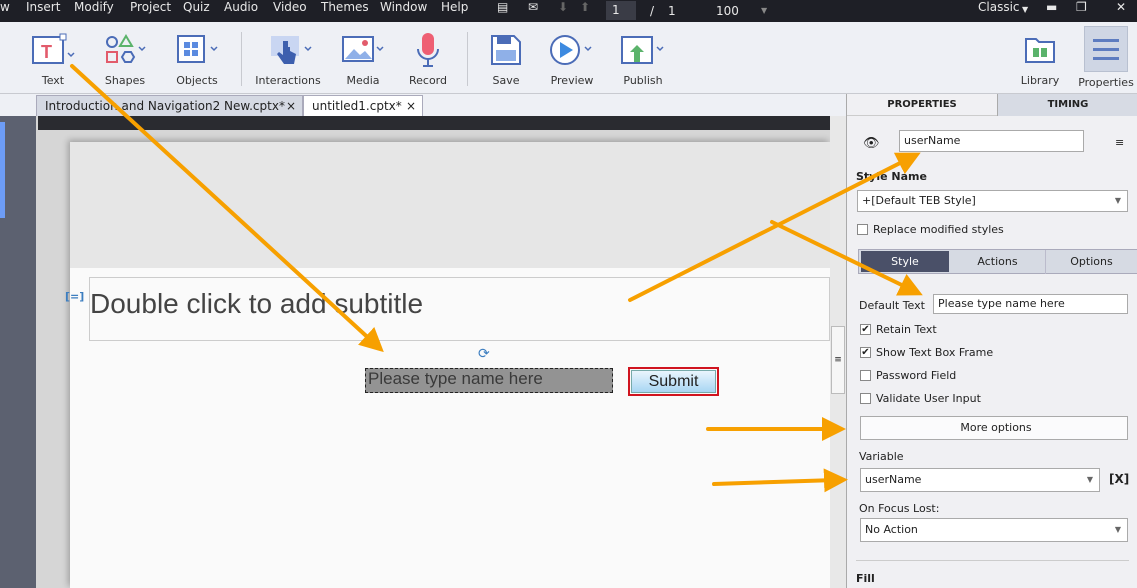 This screenshot has height=588, width=1137. What do you see at coordinates (563, 7) in the screenshot?
I see `arrow-down-icon: ⬇` at bounding box center [563, 7].